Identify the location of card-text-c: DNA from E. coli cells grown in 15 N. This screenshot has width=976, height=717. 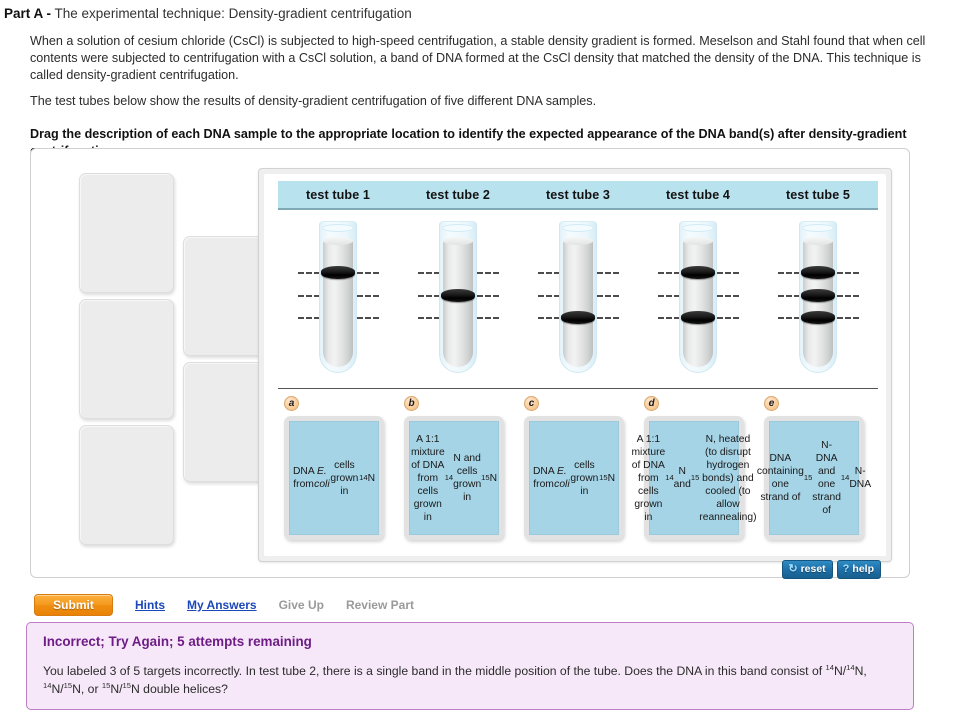
(574, 478).